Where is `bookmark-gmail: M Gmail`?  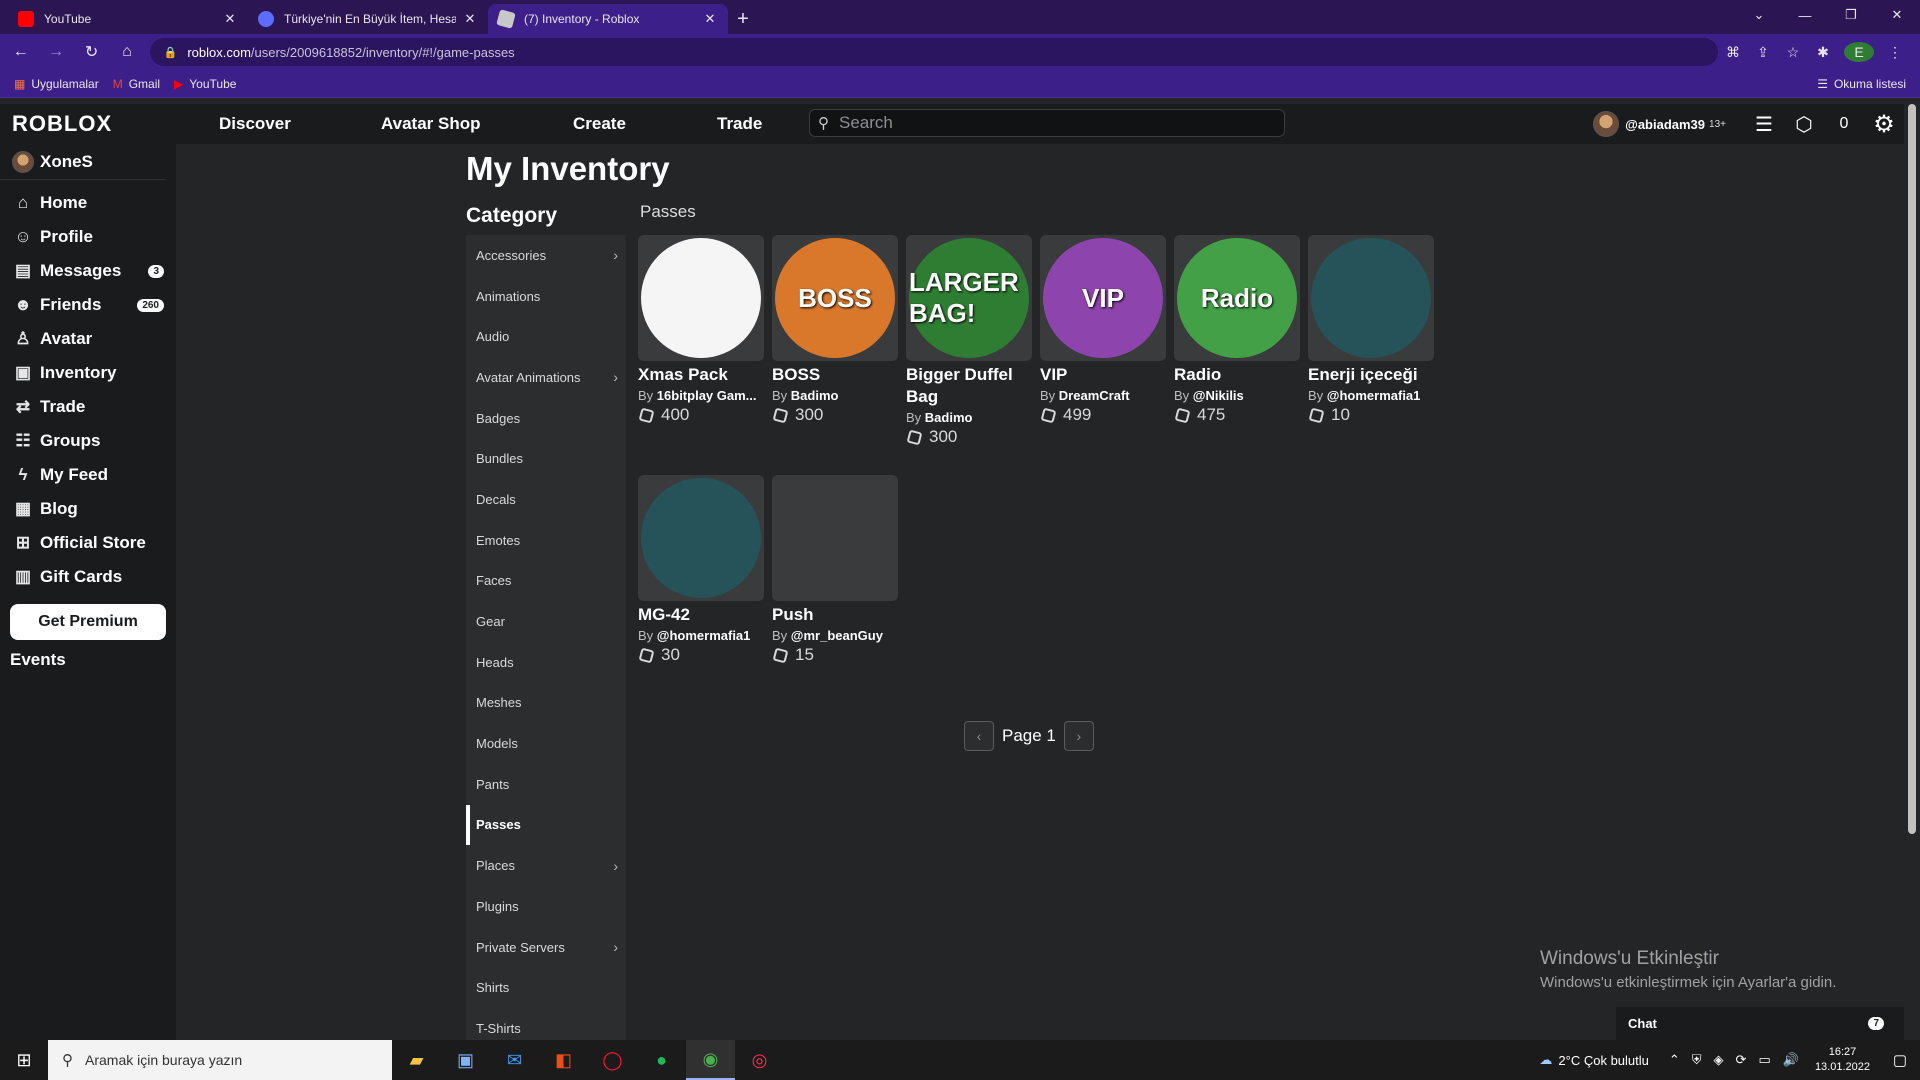
bookmark-gmail: M Gmail is located at coordinates (136, 84).